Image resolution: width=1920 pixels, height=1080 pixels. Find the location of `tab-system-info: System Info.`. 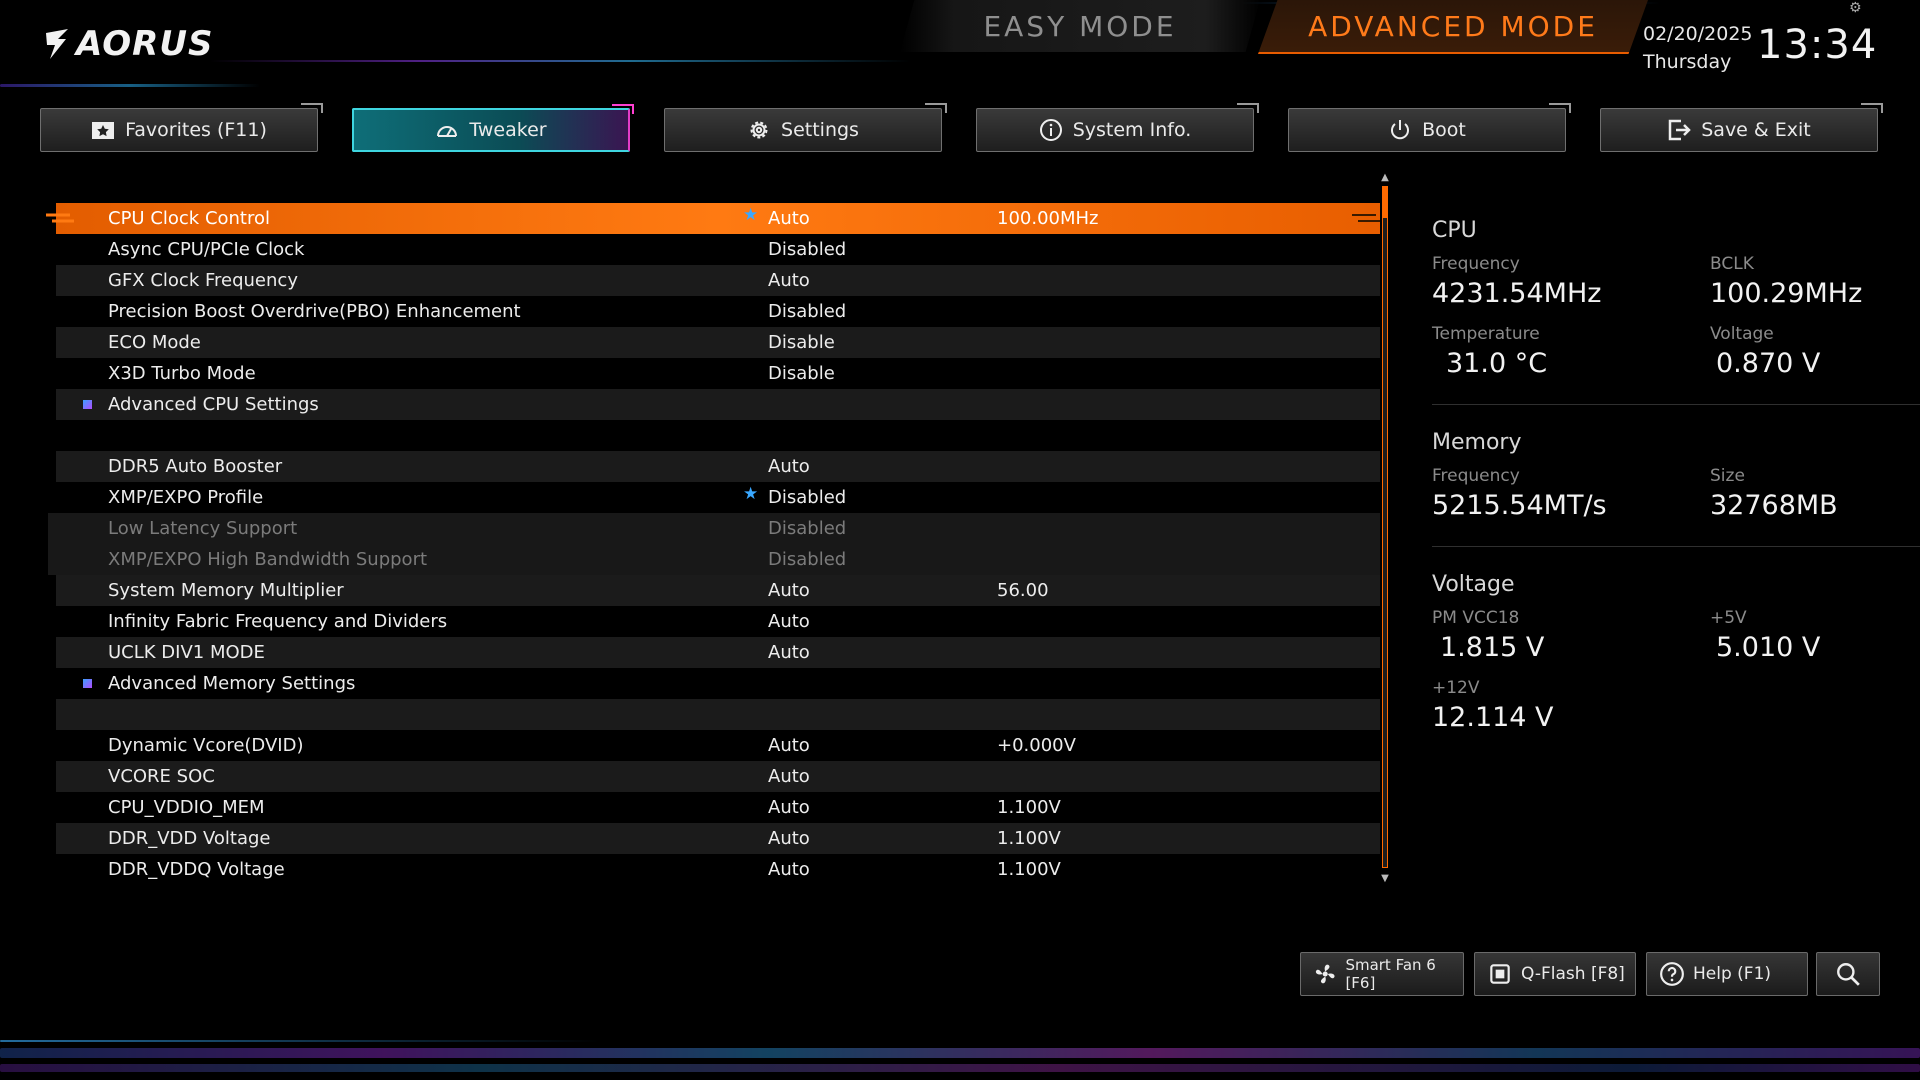

tab-system-info: System Info. is located at coordinates (1117, 127).